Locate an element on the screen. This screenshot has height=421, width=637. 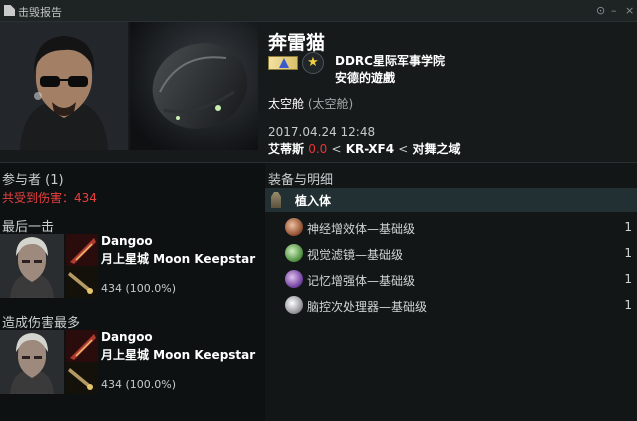
damage-taken: 共受到伤害：434 is located at coordinates (49, 198).